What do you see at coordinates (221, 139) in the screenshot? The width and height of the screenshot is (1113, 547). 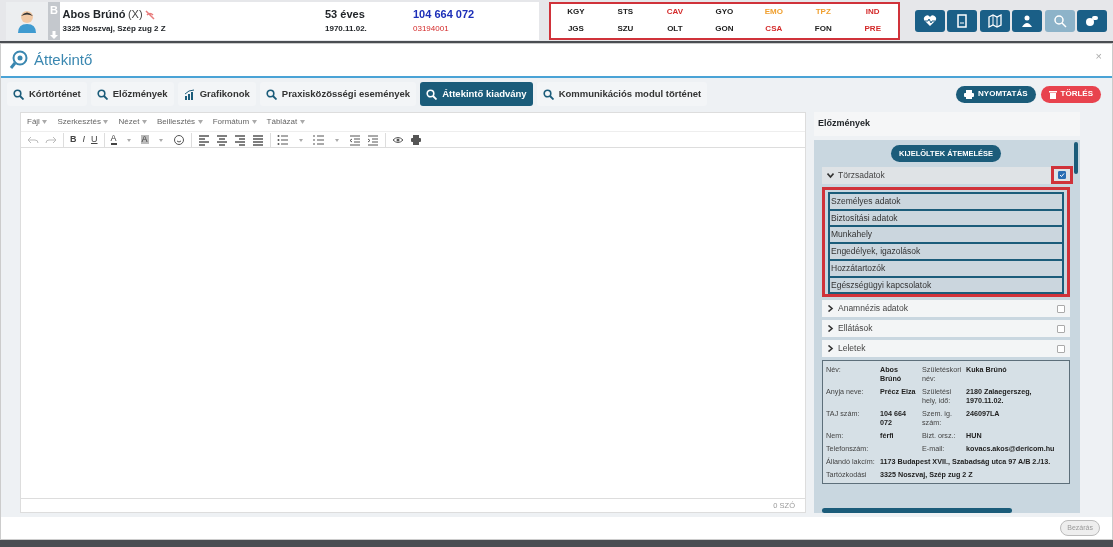 I see `align-center-icon` at bounding box center [221, 139].